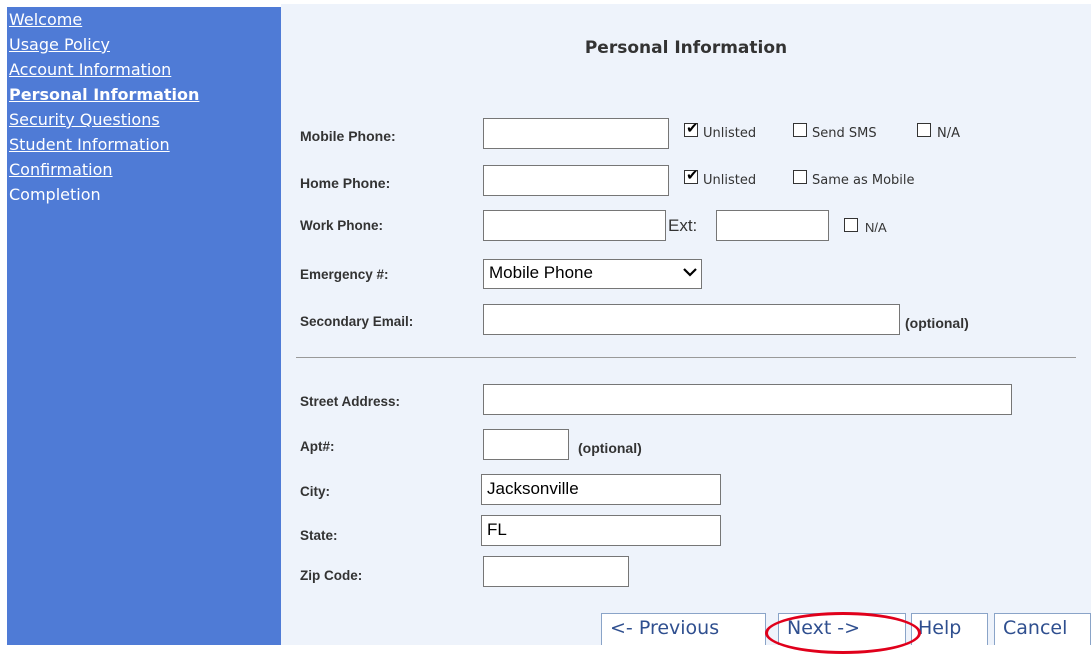 This screenshot has width=1091, height=654. Describe the element at coordinates (924, 130) in the screenshot. I see `mobile-na-checkbox` at that location.